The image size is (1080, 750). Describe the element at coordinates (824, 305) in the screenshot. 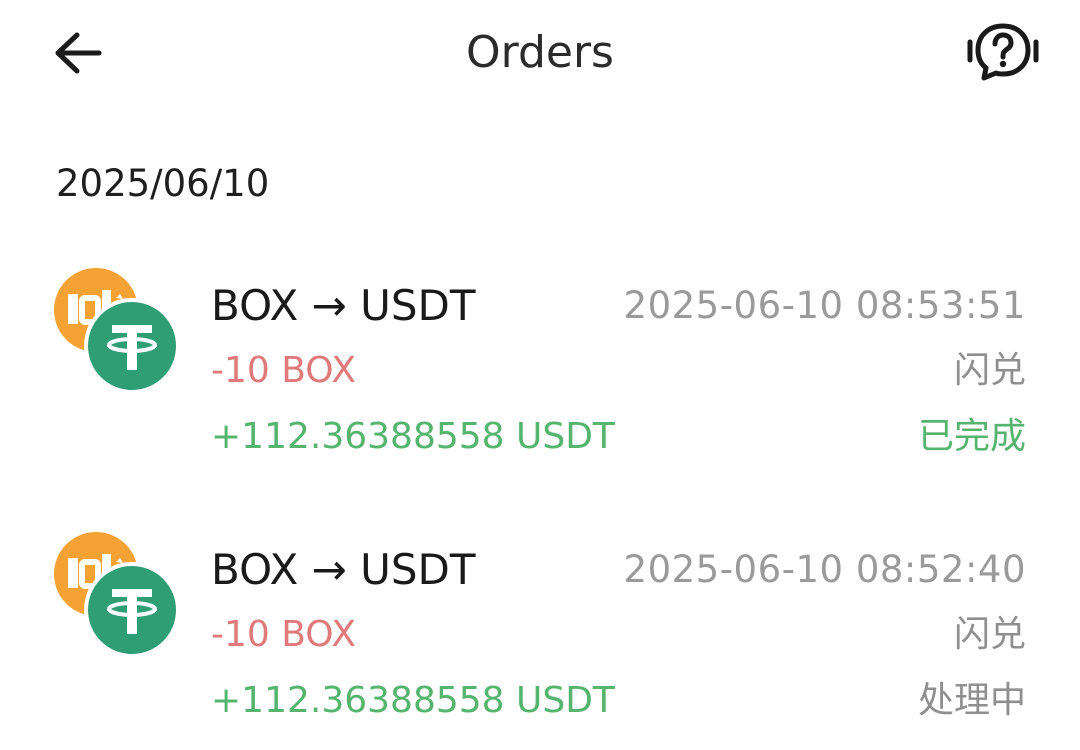

I see `order-time: 2025-06-10 08:53:51` at that location.